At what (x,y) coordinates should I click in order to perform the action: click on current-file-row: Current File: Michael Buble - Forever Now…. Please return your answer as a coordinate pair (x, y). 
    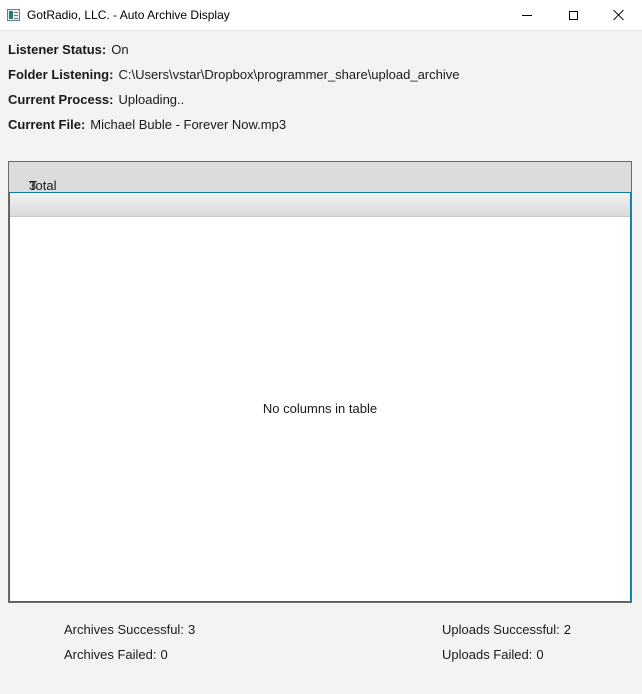
    Looking at the image, I should click on (147, 126).